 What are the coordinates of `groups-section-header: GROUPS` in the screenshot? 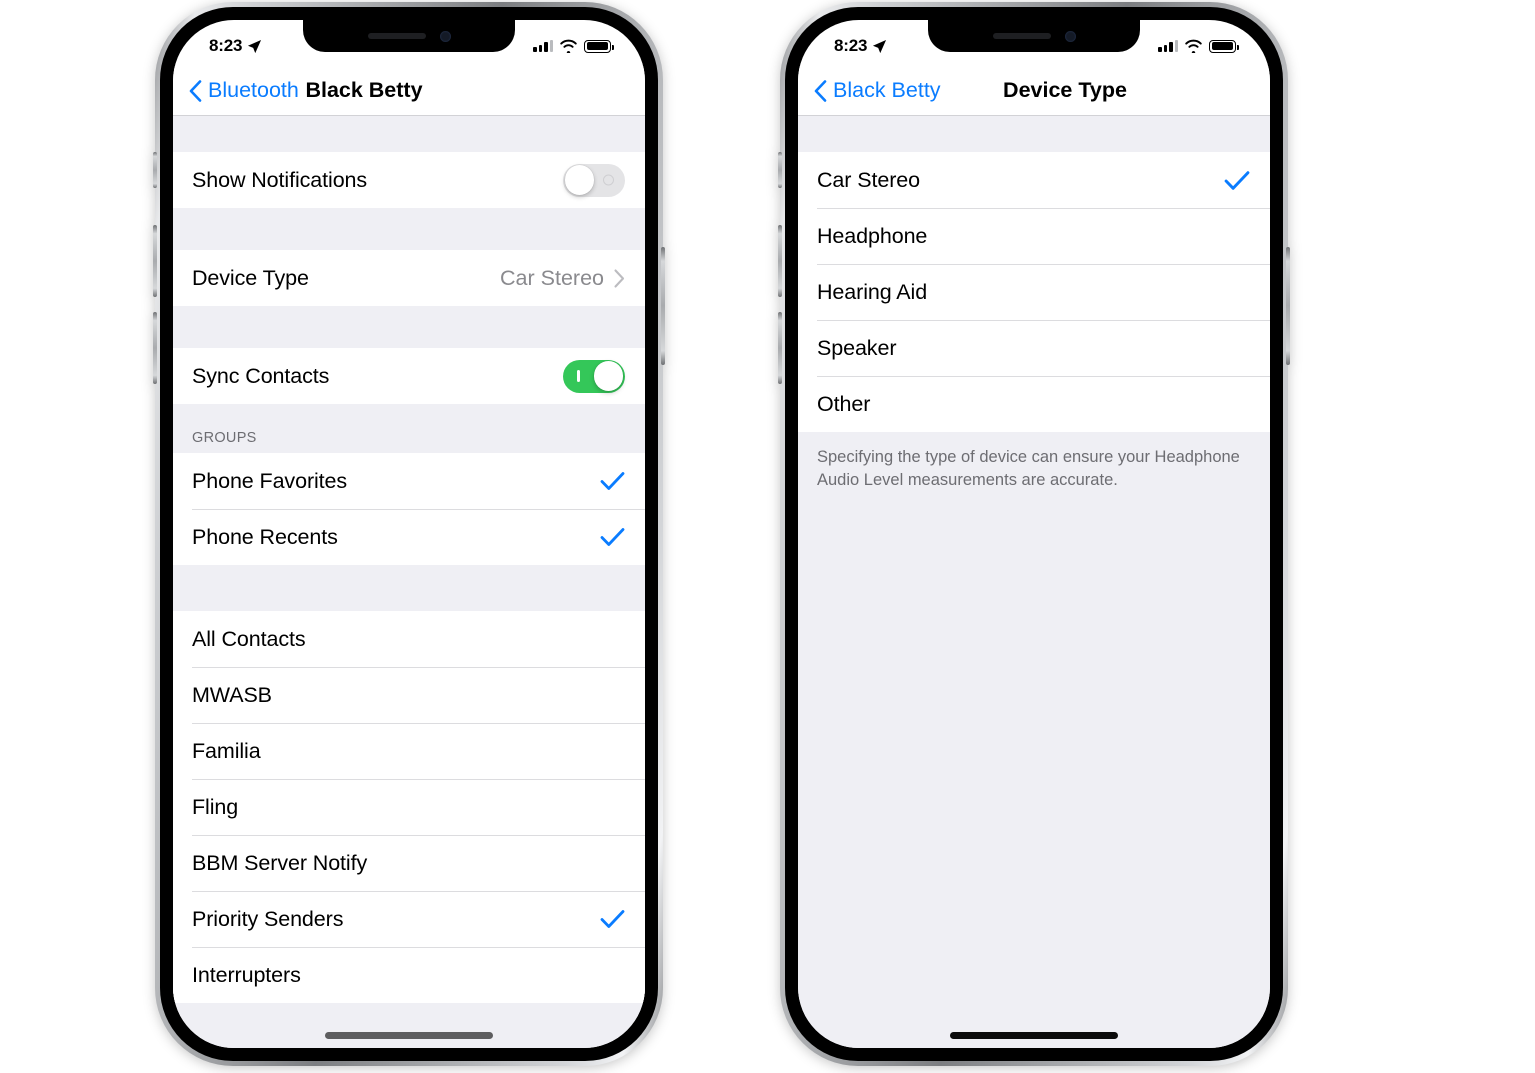 It's located at (409, 428).